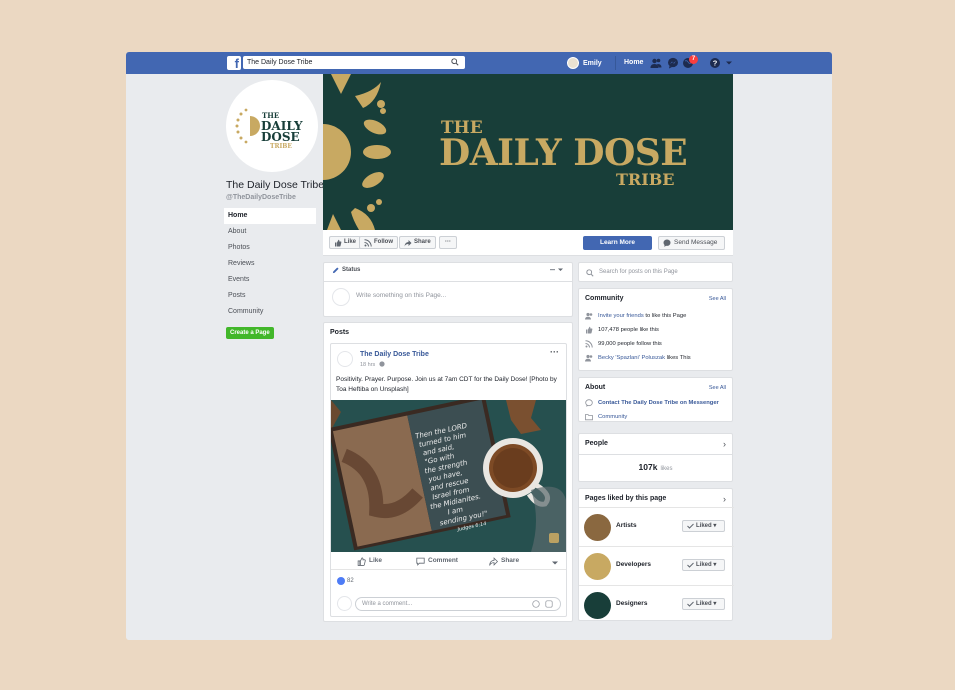 The image size is (955, 690). What do you see at coordinates (612, 417) in the screenshot?
I see `category-link: Community` at bounding box center [612, 417].